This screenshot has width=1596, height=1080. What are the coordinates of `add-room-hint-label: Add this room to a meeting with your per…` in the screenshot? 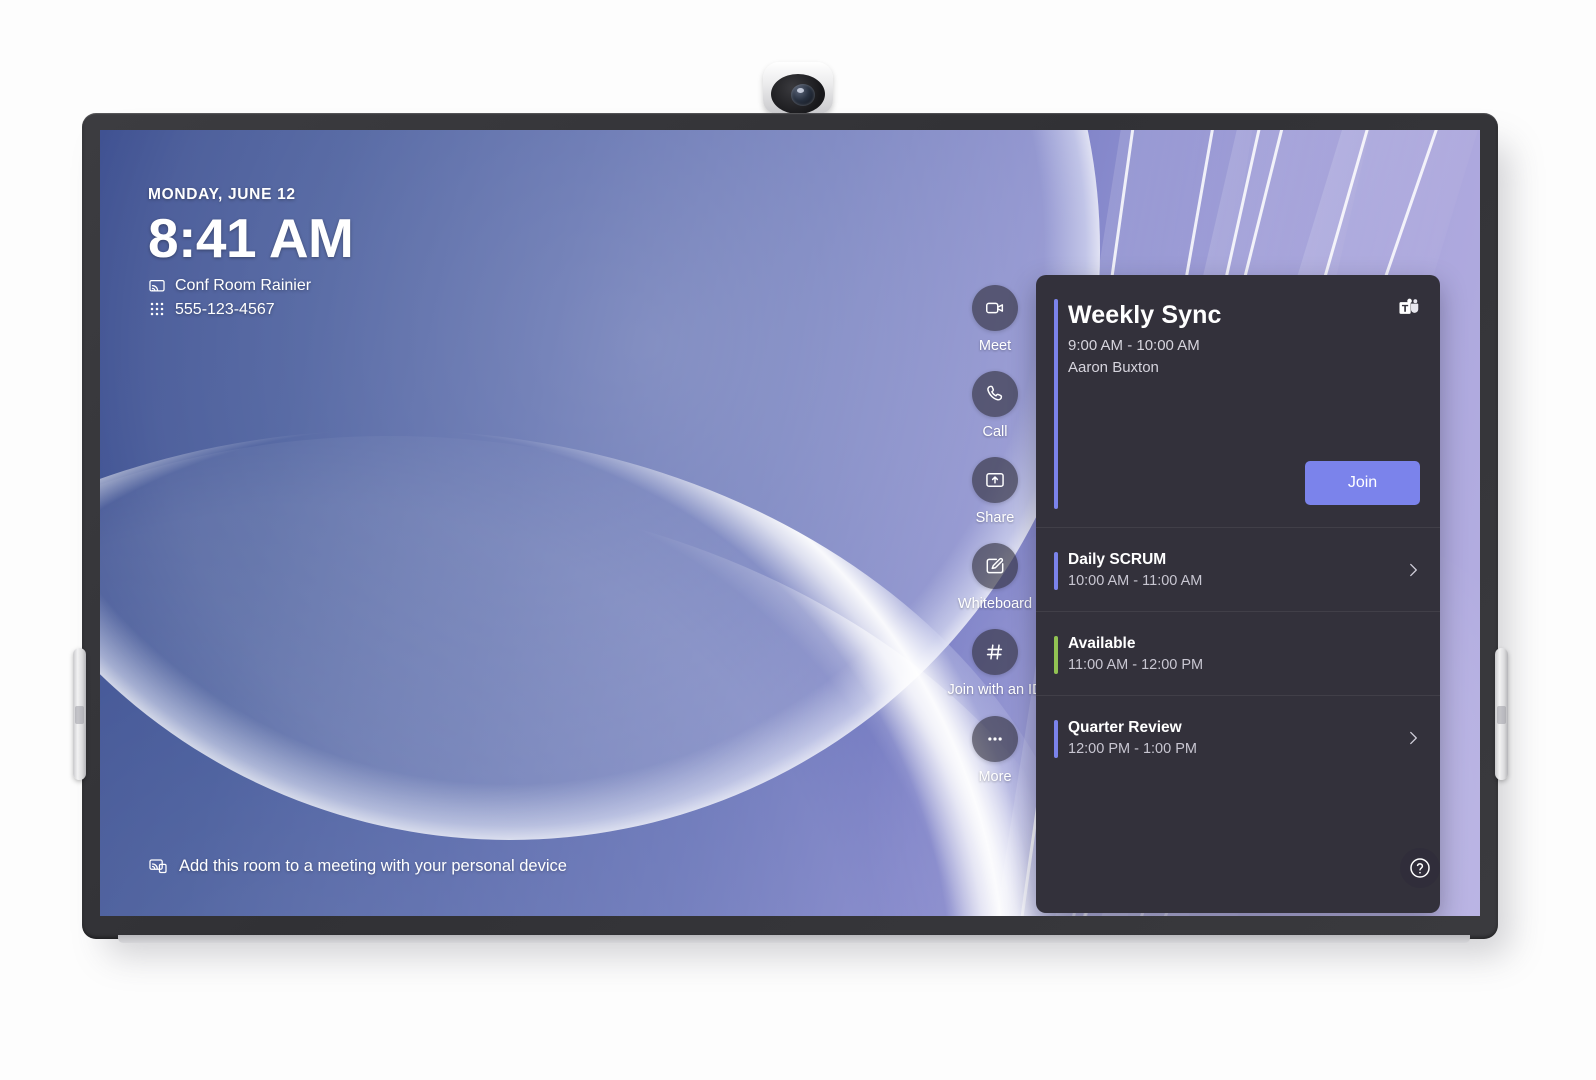 It's located at (373, 865).